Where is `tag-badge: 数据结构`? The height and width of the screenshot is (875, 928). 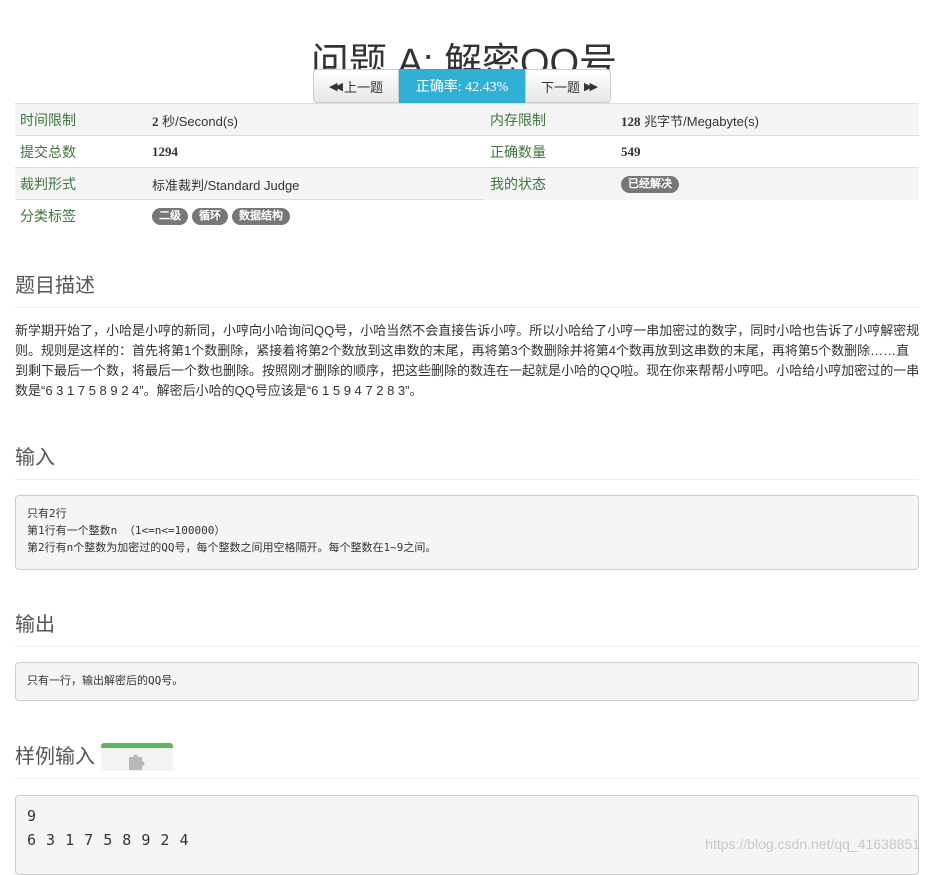 tag-badge: 数据结构 is located at coordinates (261, 216).